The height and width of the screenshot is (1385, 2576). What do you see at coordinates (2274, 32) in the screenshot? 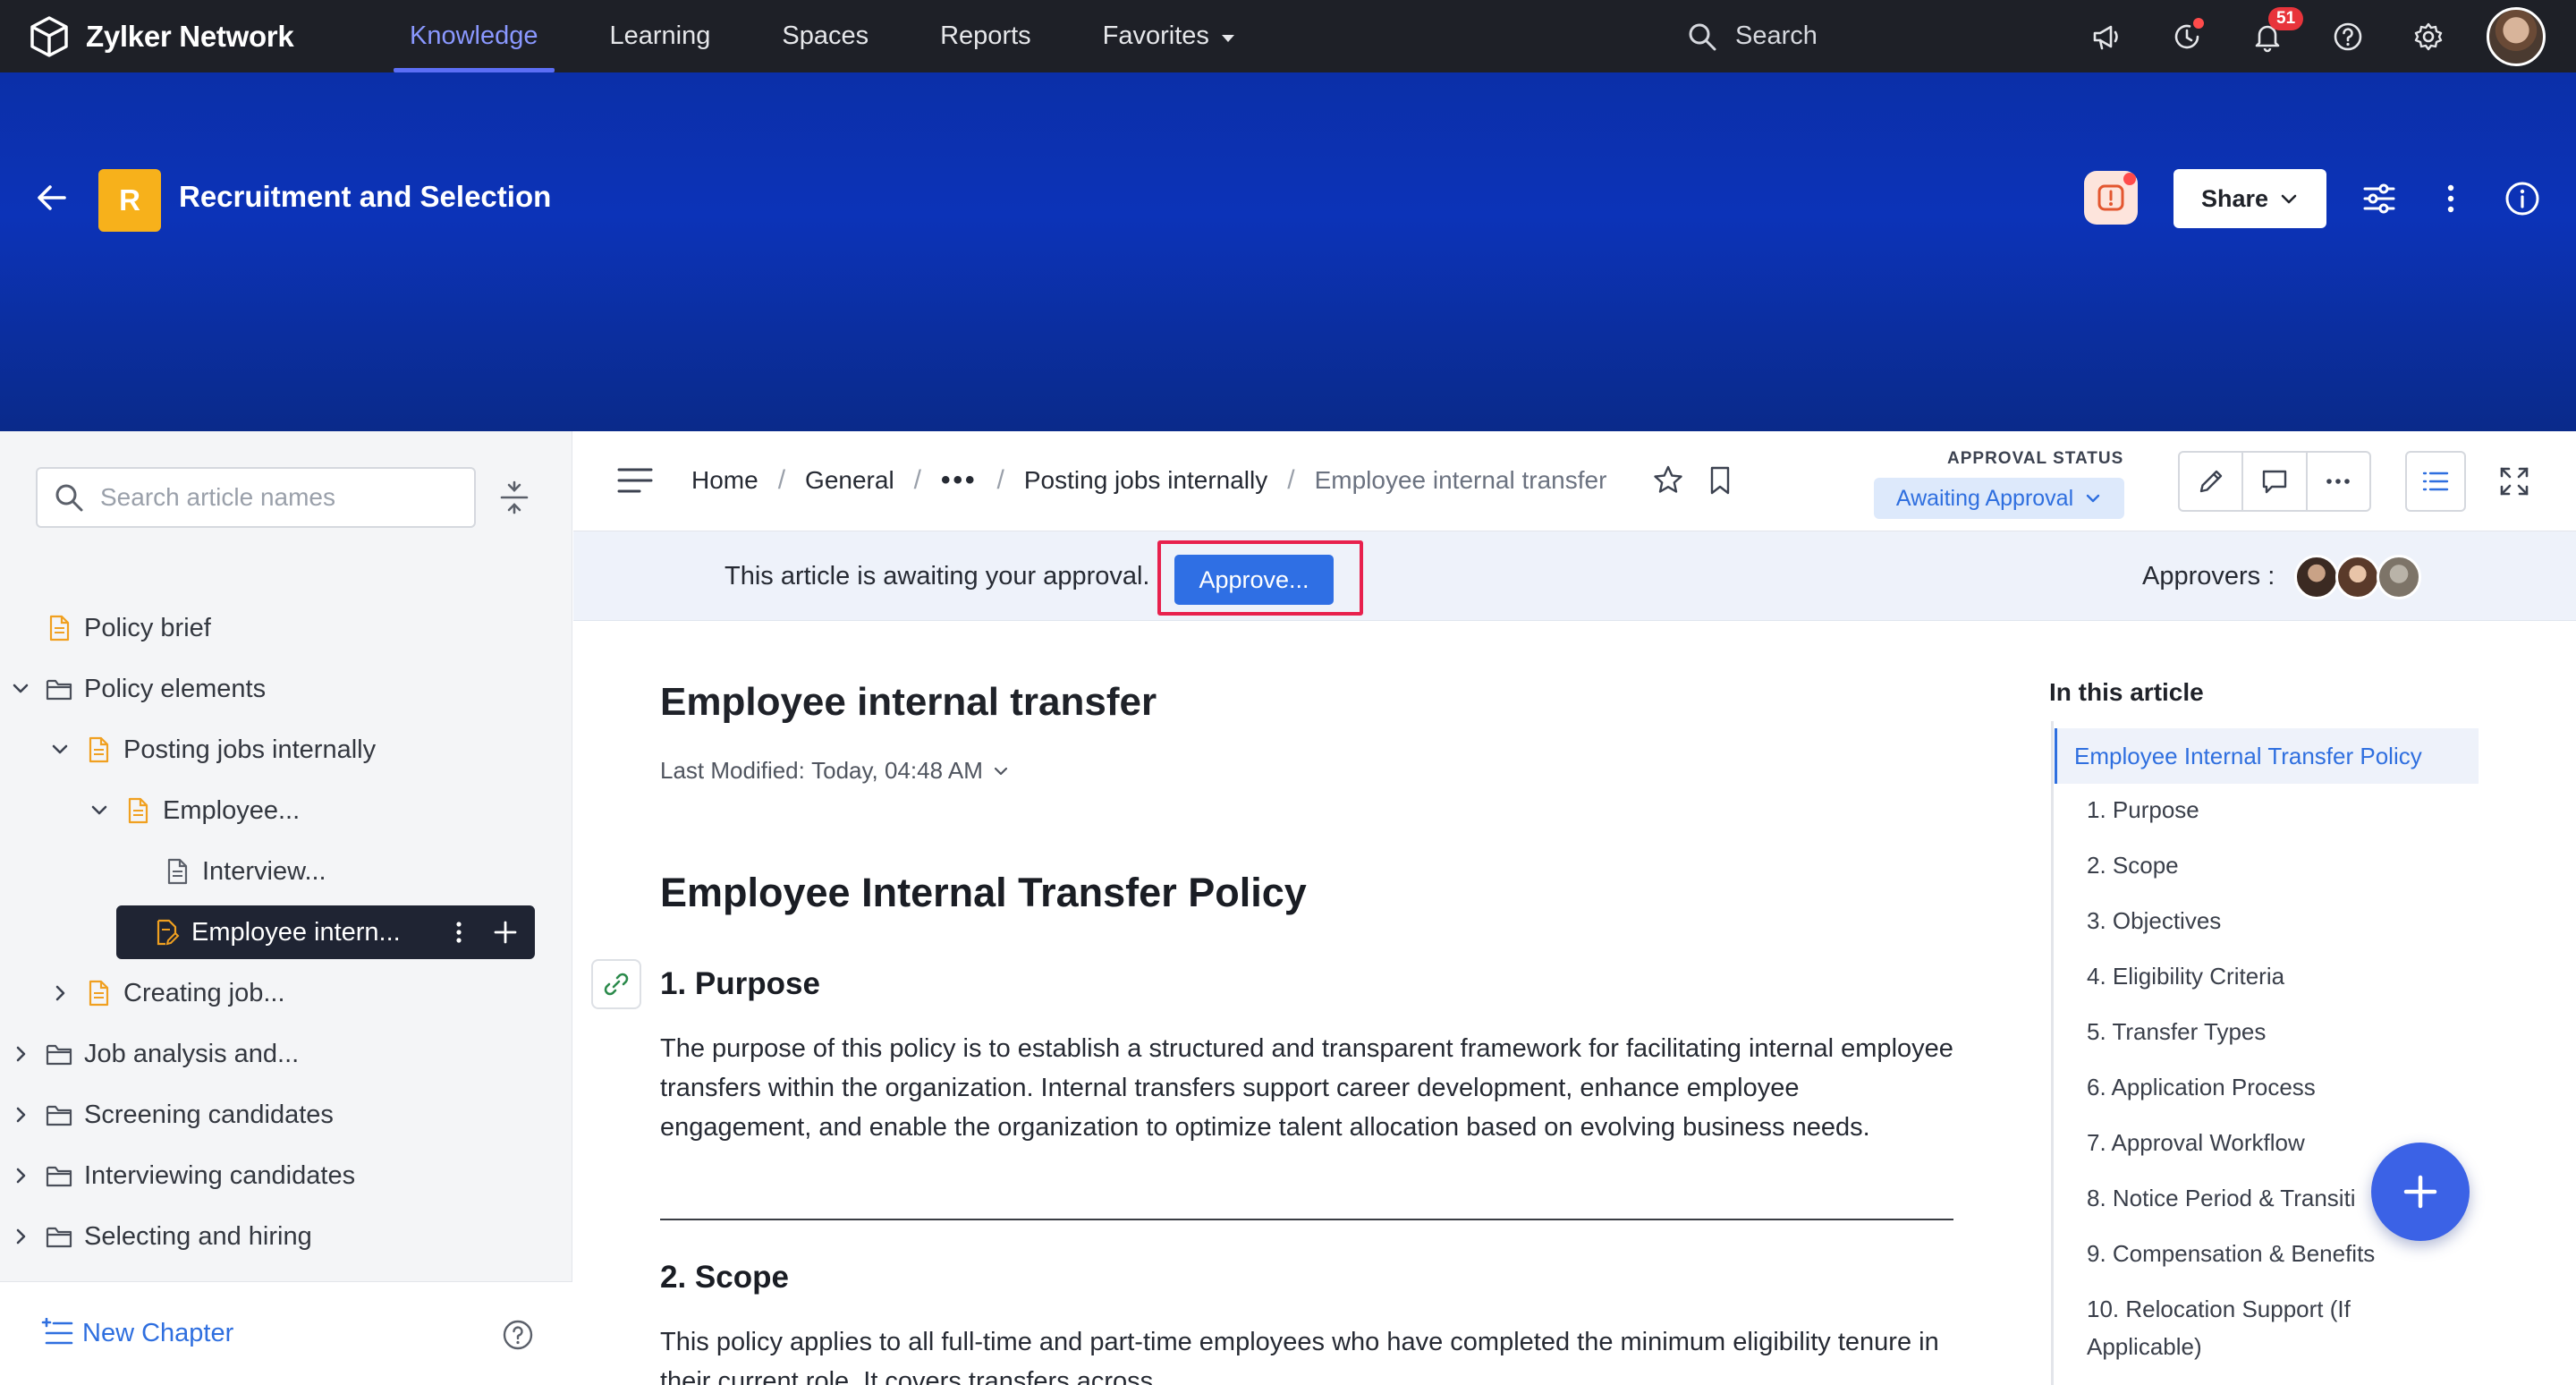
I see `notifications-button: 51` at bounding box center [2274, 32].